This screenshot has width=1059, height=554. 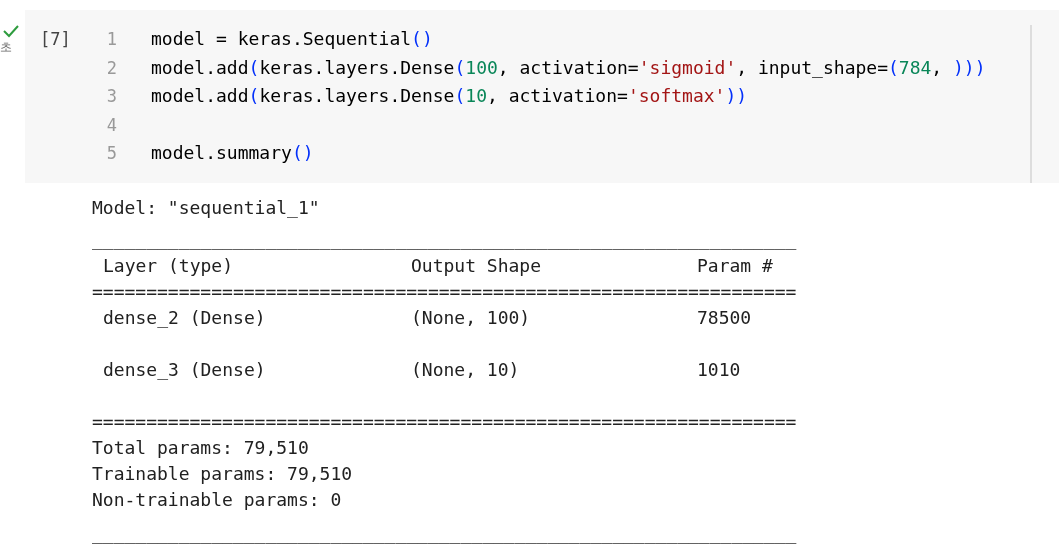 What do you see at coordinates (471, 318) in the screenshot?
I see `table-cell-text: (None, 100)` at bounding box center [471, 318].